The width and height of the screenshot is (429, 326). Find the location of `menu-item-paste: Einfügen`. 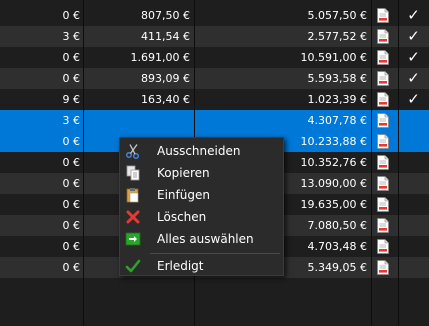

menu-item-paste: Einfügen is located at coordinates (201, 195).